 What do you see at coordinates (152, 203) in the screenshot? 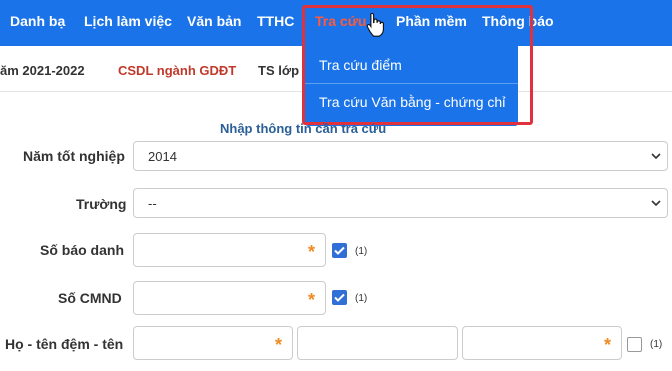
I see `school-select-value: --` at bounding box center [152, 203].